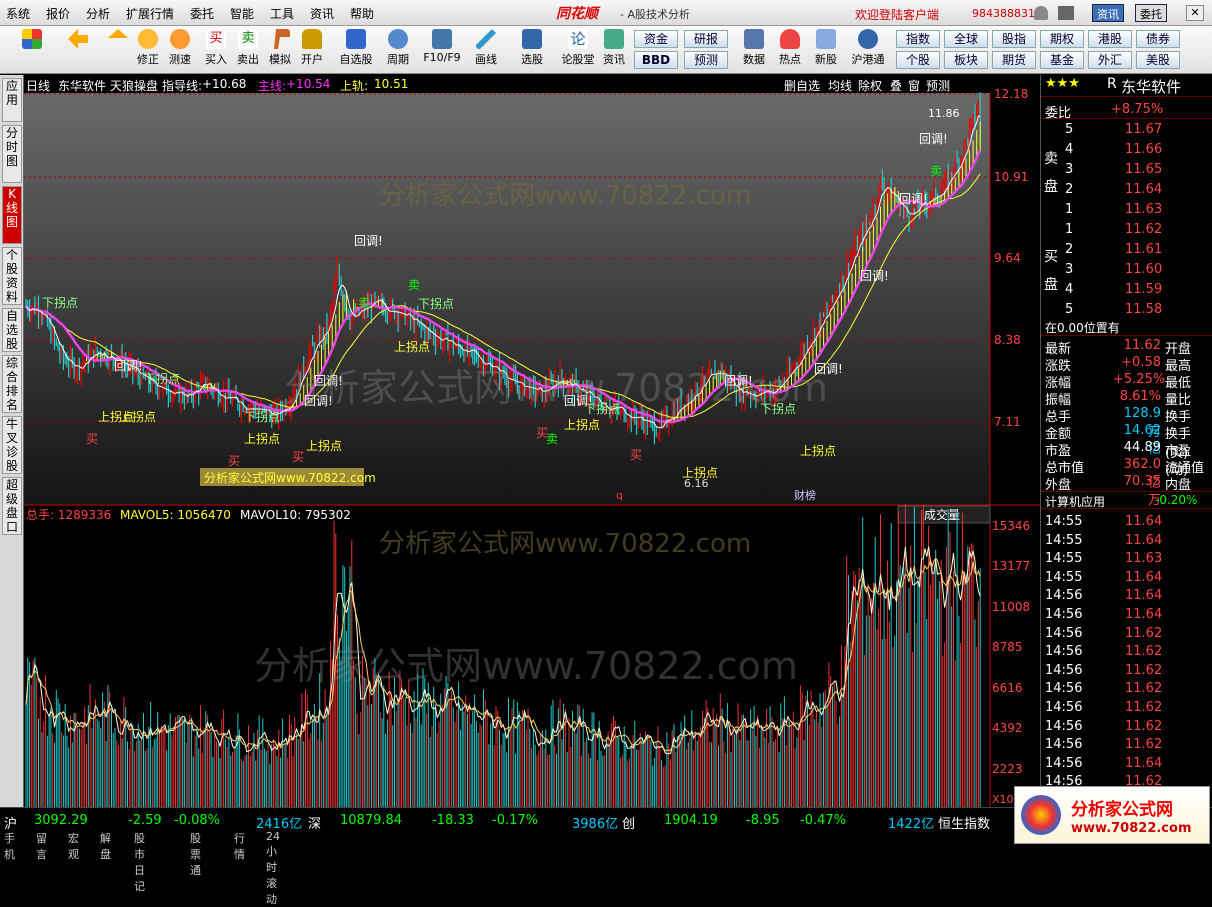  What do you see at coordinates (12, 154) in the screenshot?
I see `tab-intraday: 分时图` at bounding box center [12, 154].